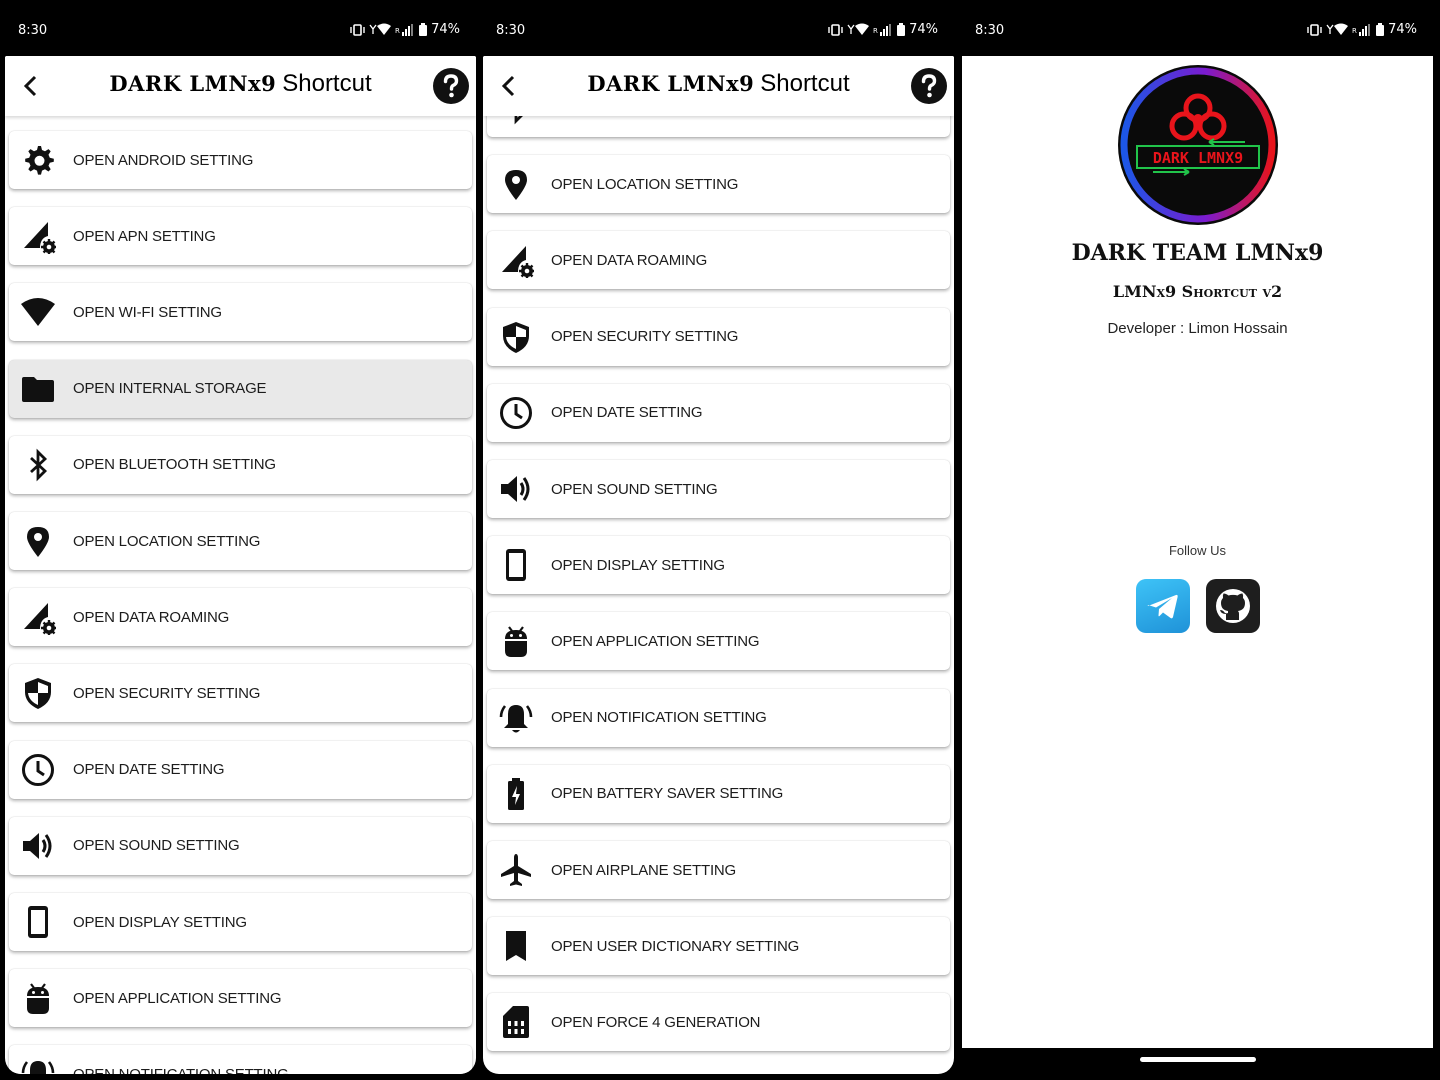 This screenshot has height=1080, width=1440. I want to click on telegram-button, so click(1163, 606).